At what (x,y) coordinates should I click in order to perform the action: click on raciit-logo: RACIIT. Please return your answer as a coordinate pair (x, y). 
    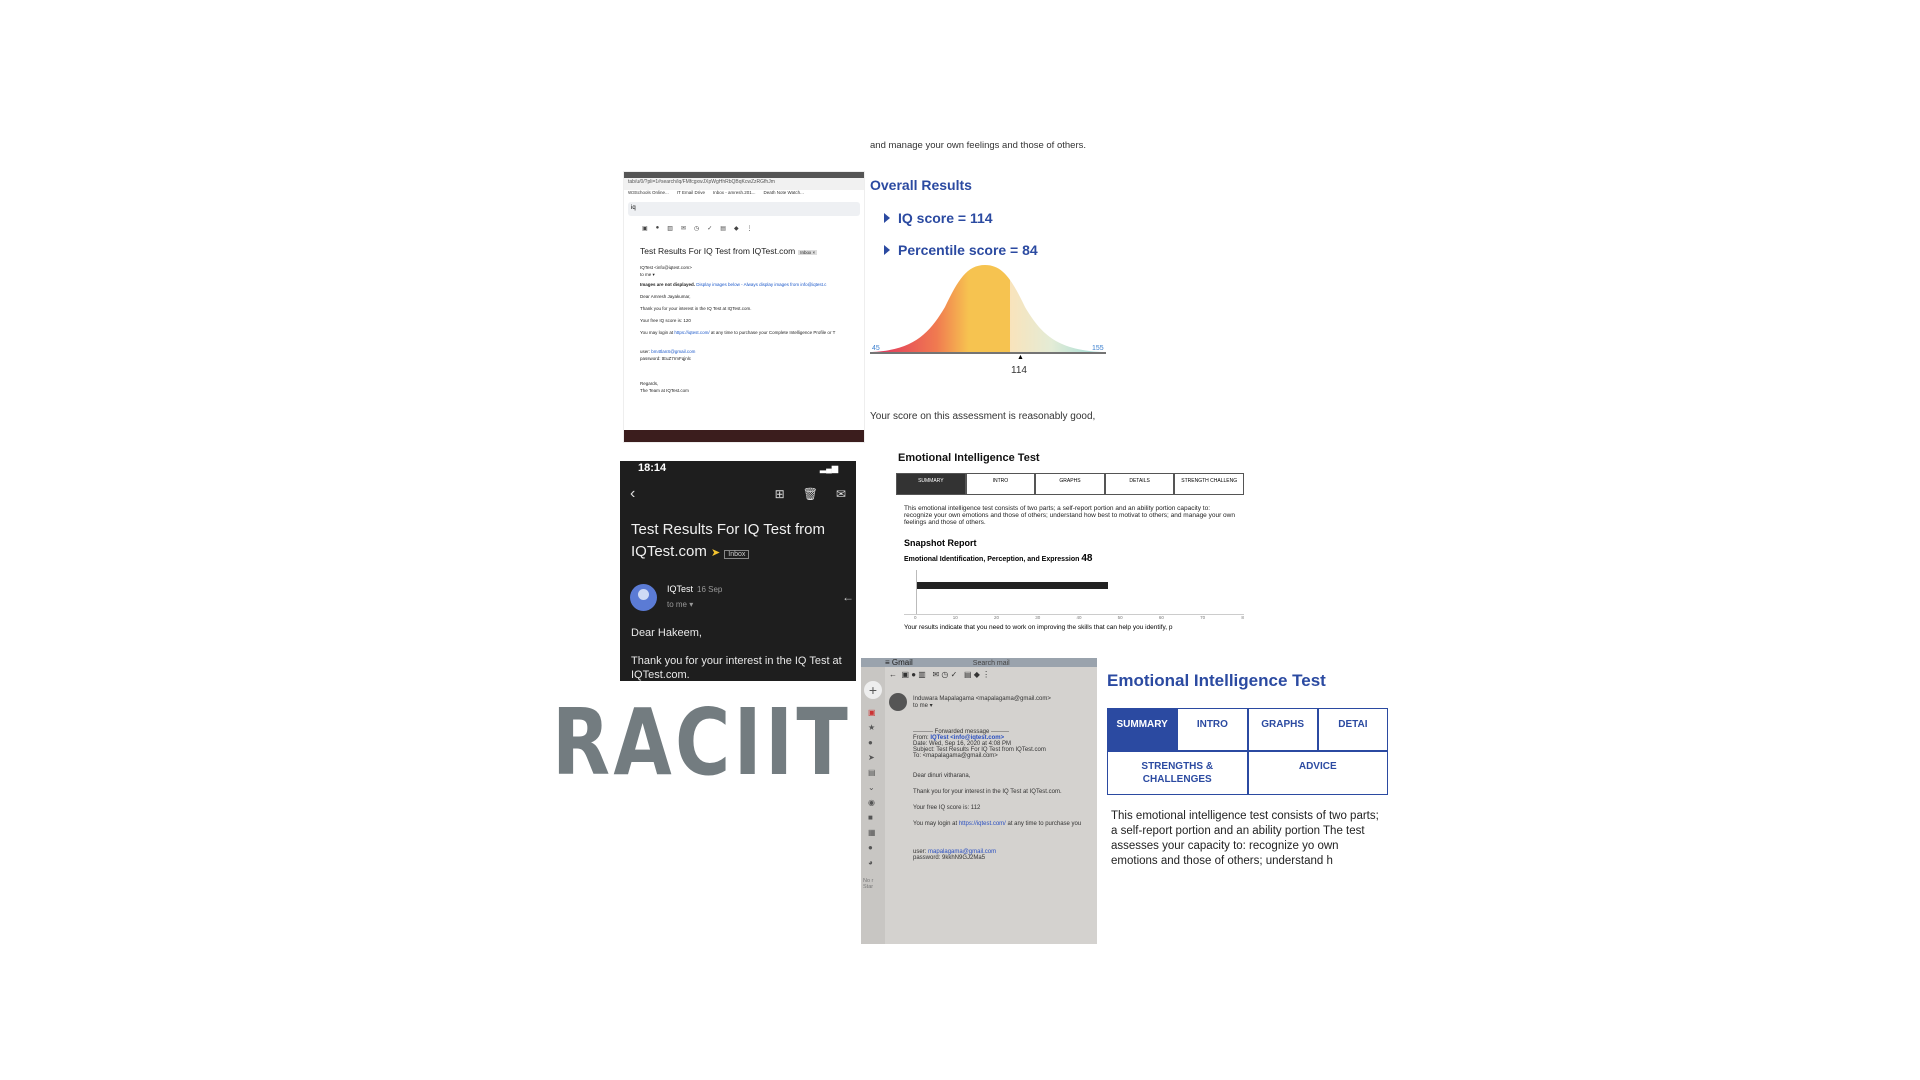
    Looking at the image, I should click on (702, 742).